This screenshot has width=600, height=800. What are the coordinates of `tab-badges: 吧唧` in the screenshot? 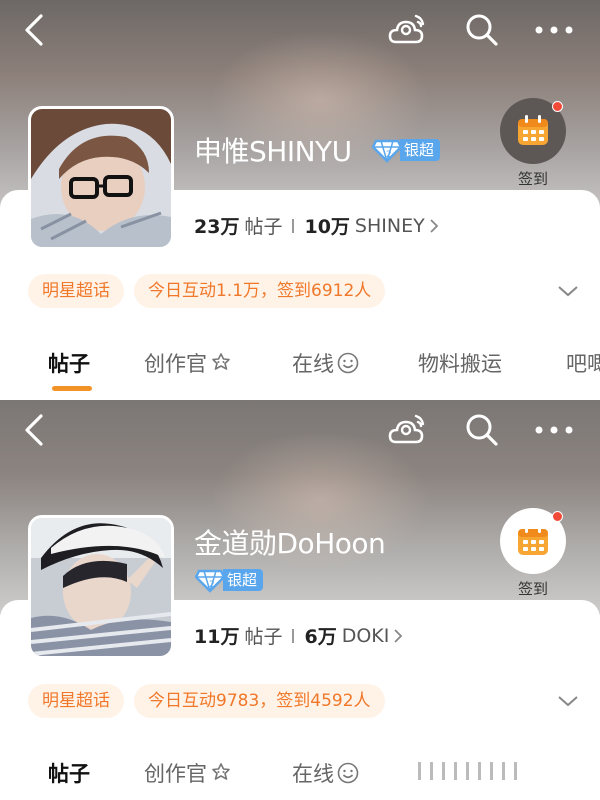 It's located at (583, 363).